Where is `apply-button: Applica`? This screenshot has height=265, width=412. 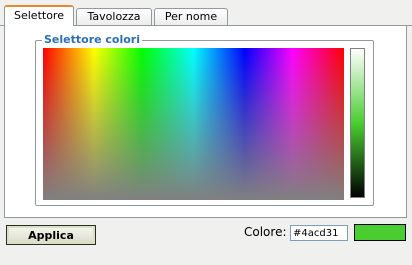 apply-button: Applica is located at coordinates (51, 235).